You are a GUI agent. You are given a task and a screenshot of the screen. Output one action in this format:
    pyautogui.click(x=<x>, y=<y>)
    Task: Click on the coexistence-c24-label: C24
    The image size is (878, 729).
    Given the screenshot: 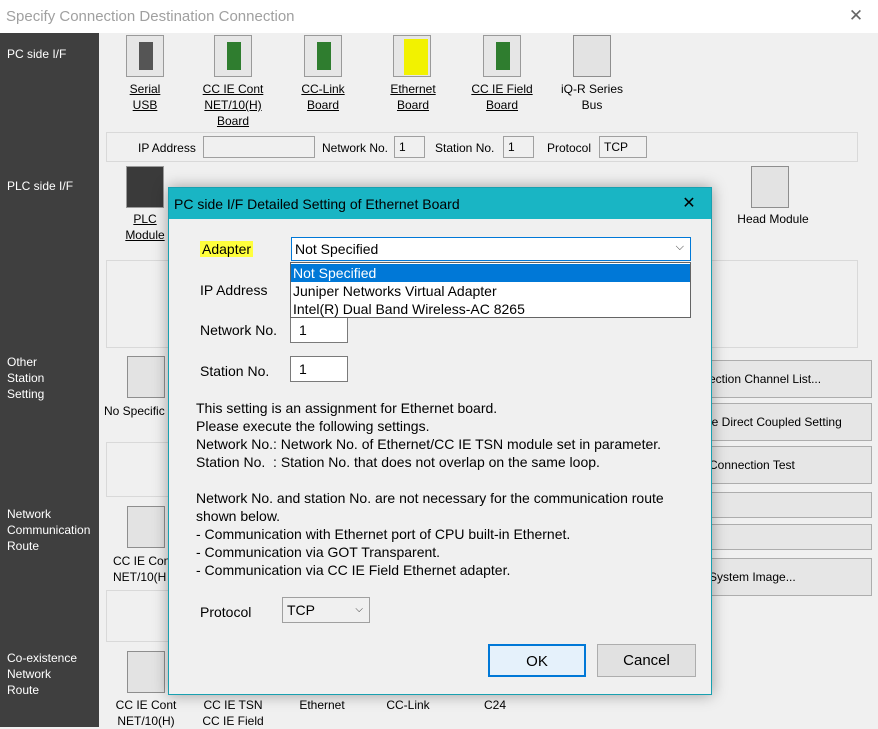 What is the action you would take?
    pyautogui.click(x=495, y=705)
    